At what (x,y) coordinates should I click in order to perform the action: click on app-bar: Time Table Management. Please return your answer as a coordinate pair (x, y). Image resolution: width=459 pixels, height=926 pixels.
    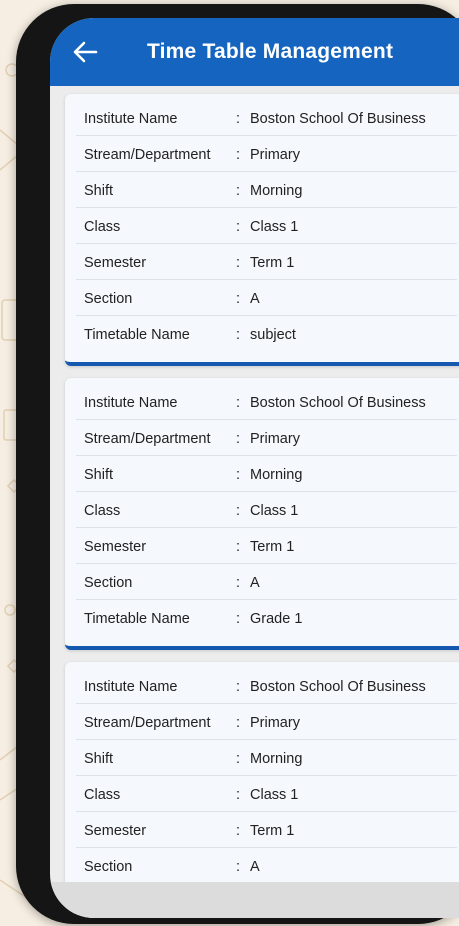
    Looking at the image, I should click on (254, 52).